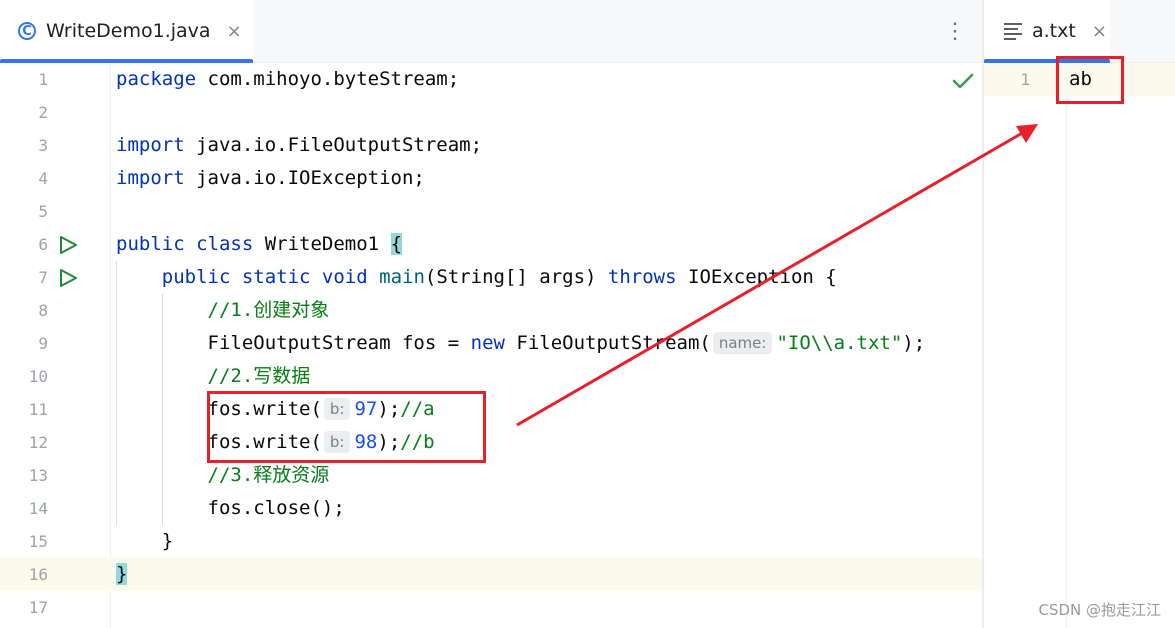 The width and height of the screenshot is (1175, 628). Describe the element at coordinates (491, 244) in the screenshot. I see `code-line: 6 public class WriteDemo1 {` at that location.